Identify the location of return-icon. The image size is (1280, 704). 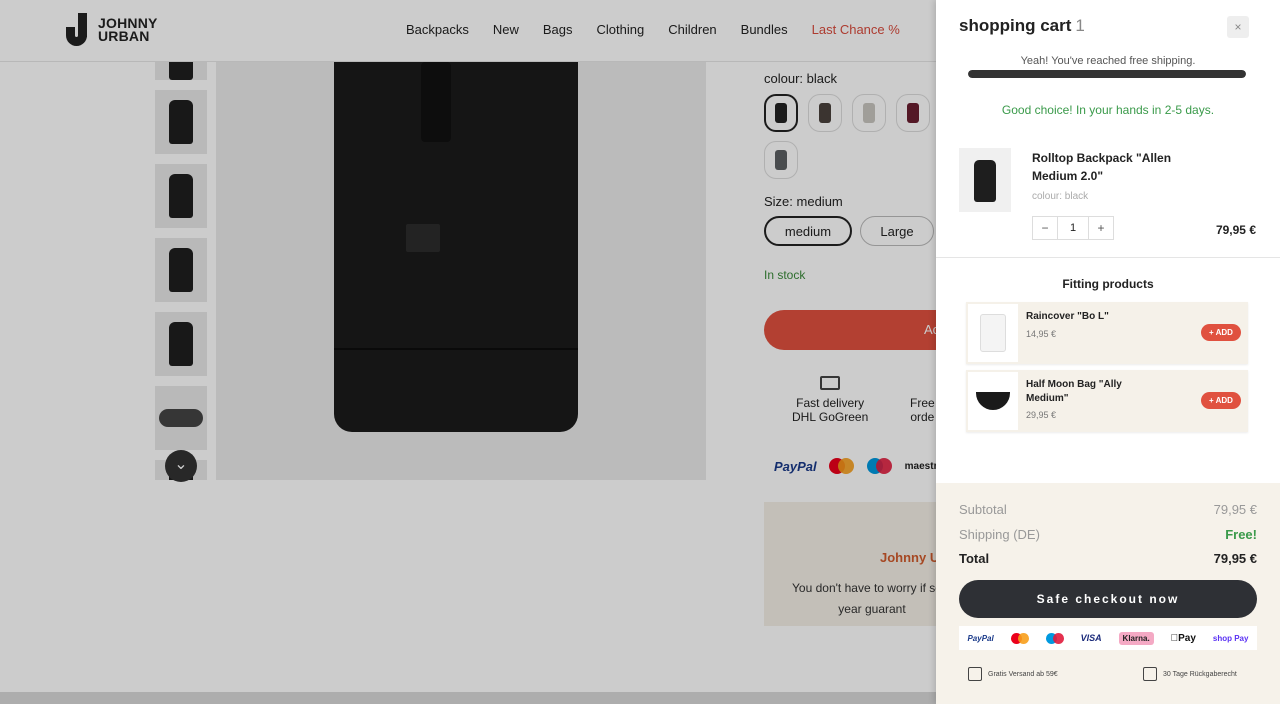
(1150, 674).